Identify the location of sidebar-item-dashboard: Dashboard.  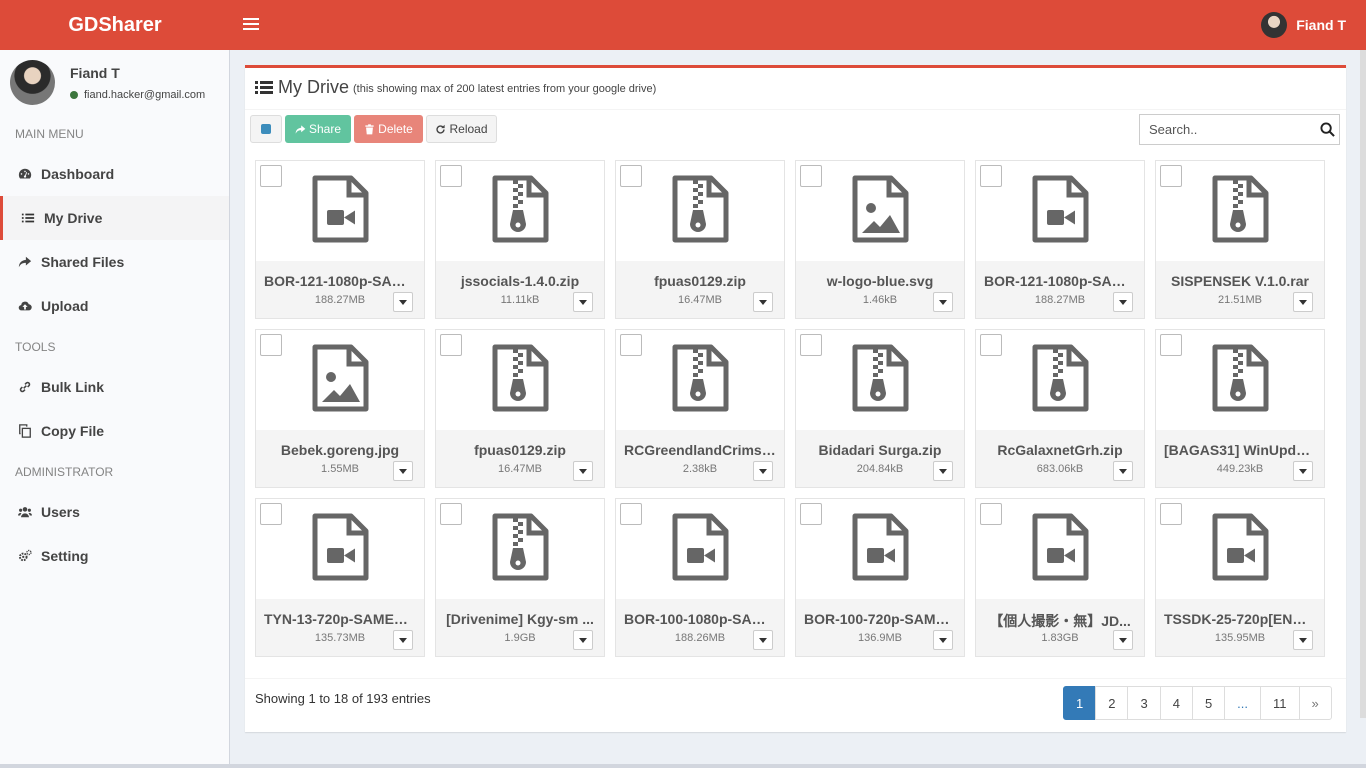
(114, 174).